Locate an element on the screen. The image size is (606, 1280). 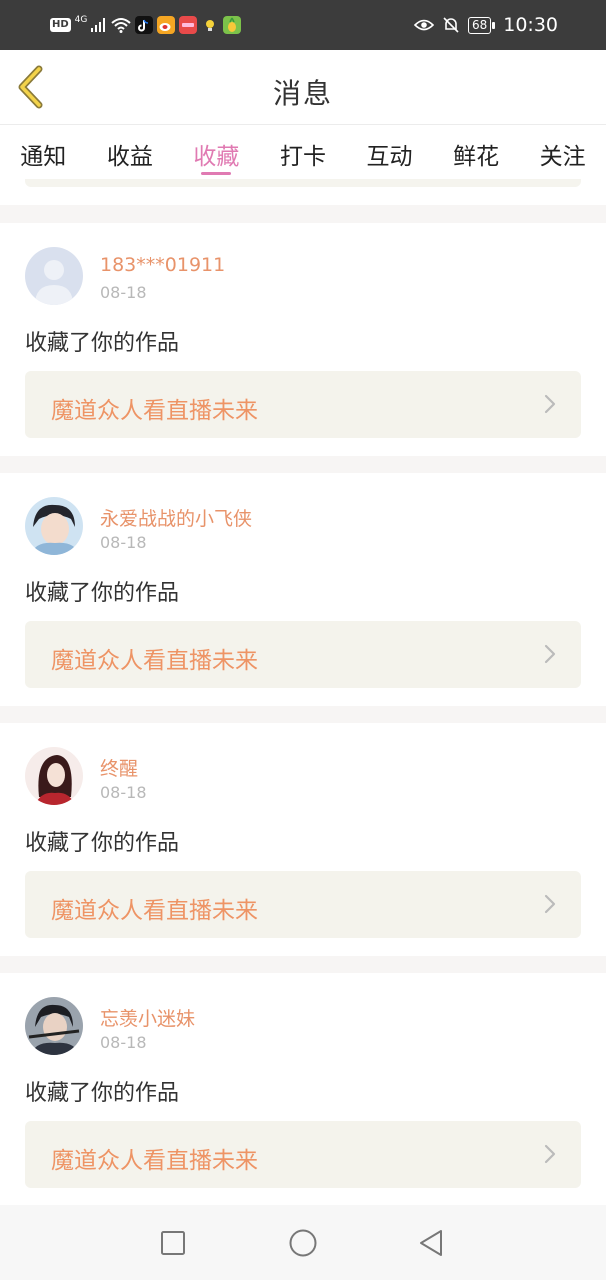
status-time: 10:30 is located at coordinates (530, 25).